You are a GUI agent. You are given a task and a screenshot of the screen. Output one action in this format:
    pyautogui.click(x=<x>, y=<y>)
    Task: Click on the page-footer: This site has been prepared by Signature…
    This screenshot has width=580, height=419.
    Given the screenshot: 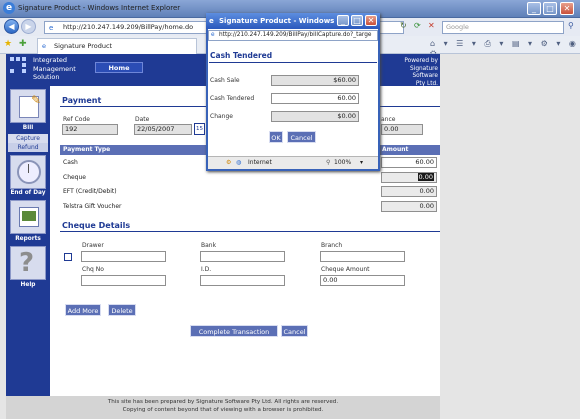 What is the action you would take?
    pyautogui.click(x=223, y=407)
    